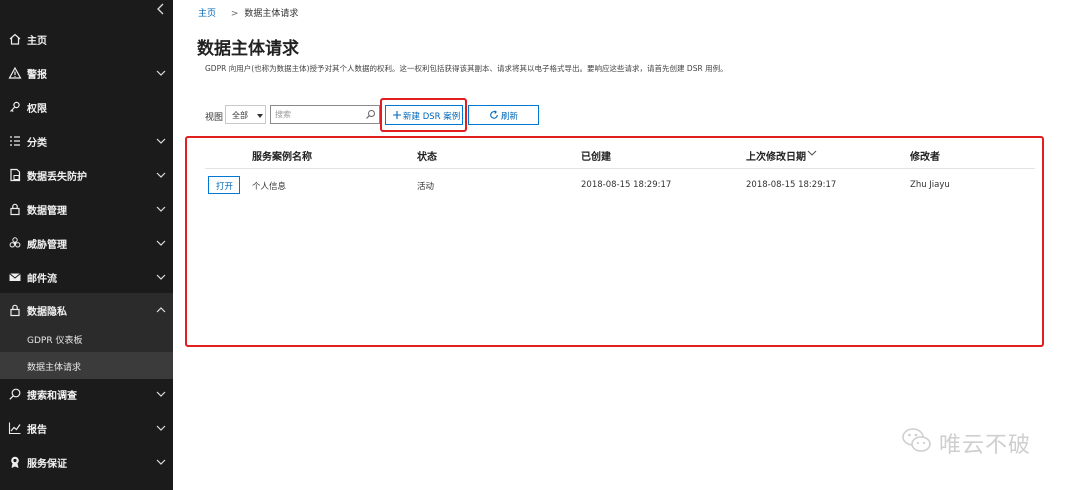  I want to click on sidebar-item-label: 搜索和调查, so click(52, 396).